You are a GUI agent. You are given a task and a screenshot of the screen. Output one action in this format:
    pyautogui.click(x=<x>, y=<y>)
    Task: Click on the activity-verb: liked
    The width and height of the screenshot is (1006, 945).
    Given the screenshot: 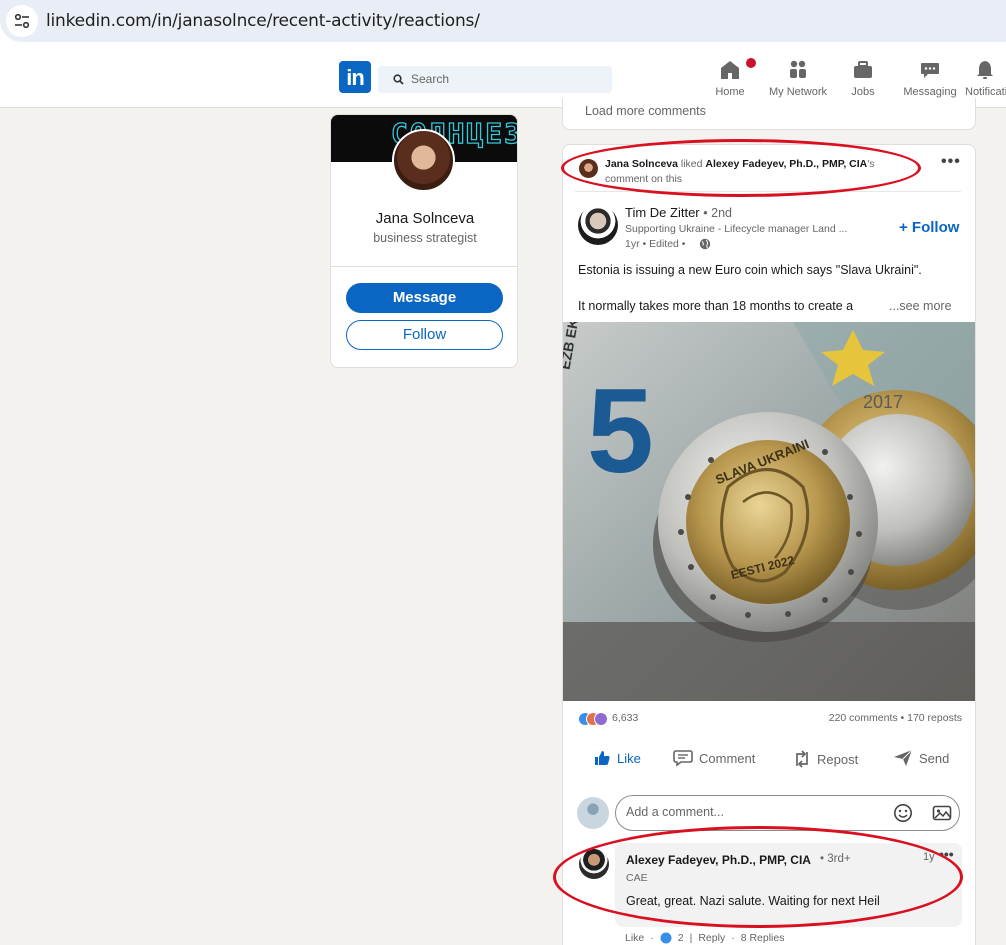 What is the action you would take?
    pyautogui.click(x=691, y=164)
    